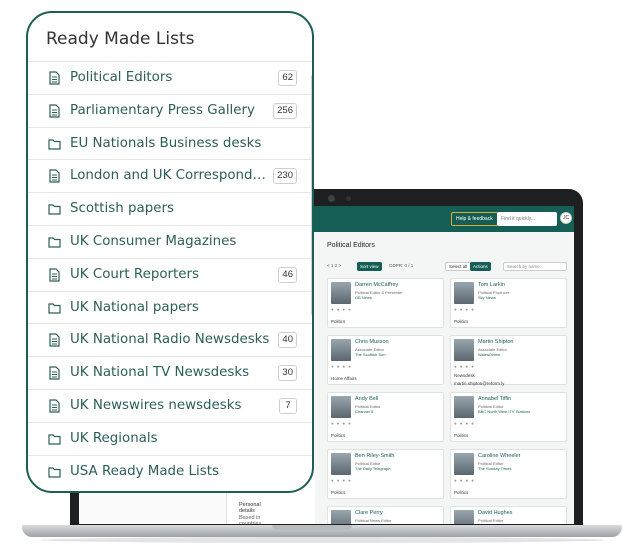  What do you see at coordinates (144, 471) in the screenshot?
I see `list-item-label: USA Ready Made Lists` at bounding box center [144, 471].